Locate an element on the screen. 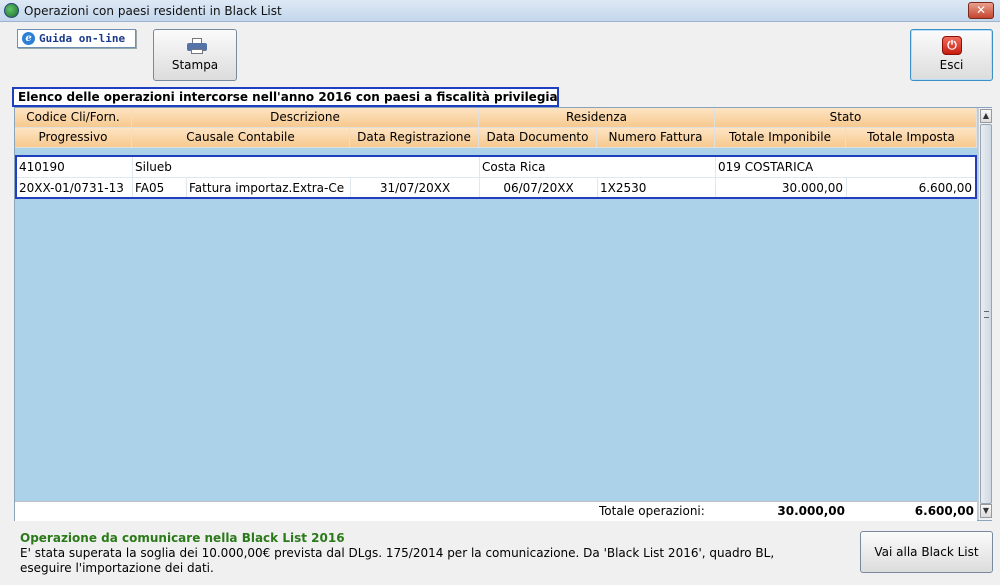 The height and width of the screenshot is (585, 1000). header-residenza: Residenza is located at coordinates (597, 118).